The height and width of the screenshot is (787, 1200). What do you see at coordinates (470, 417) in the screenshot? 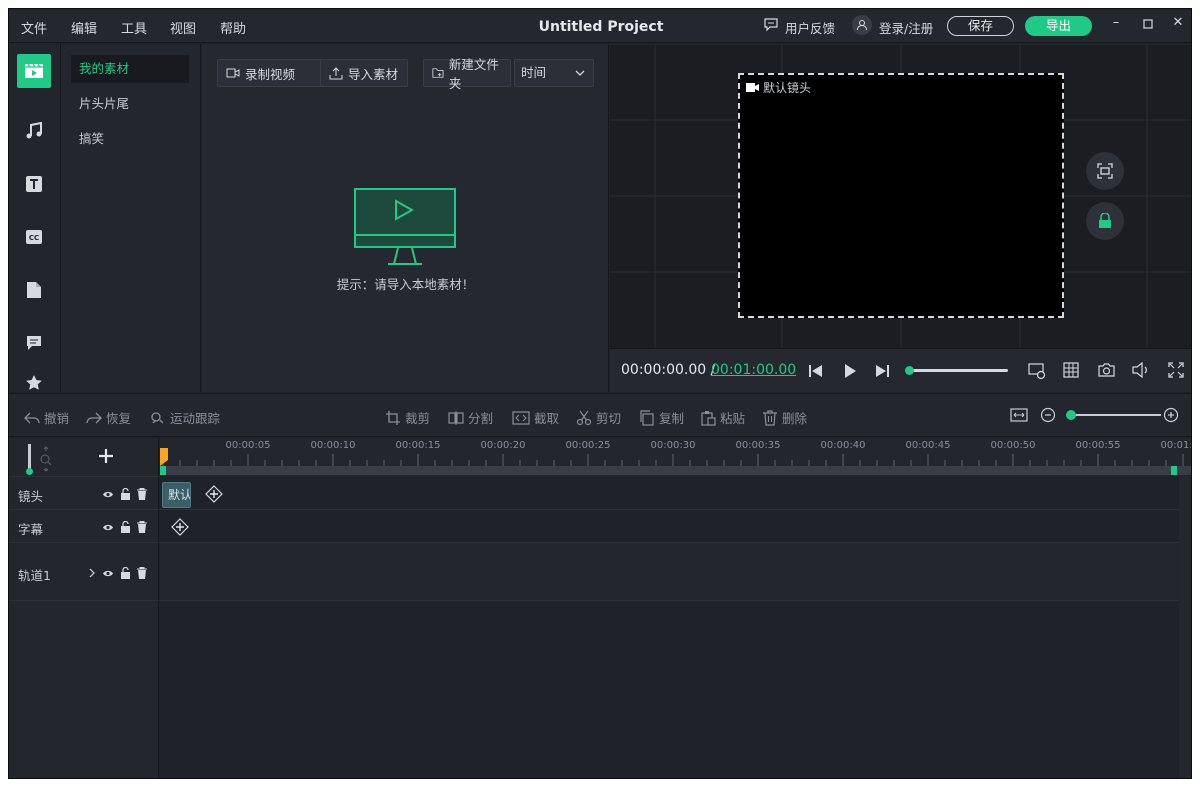
I see `split-button: 分割` at bounding box center [470, 417].